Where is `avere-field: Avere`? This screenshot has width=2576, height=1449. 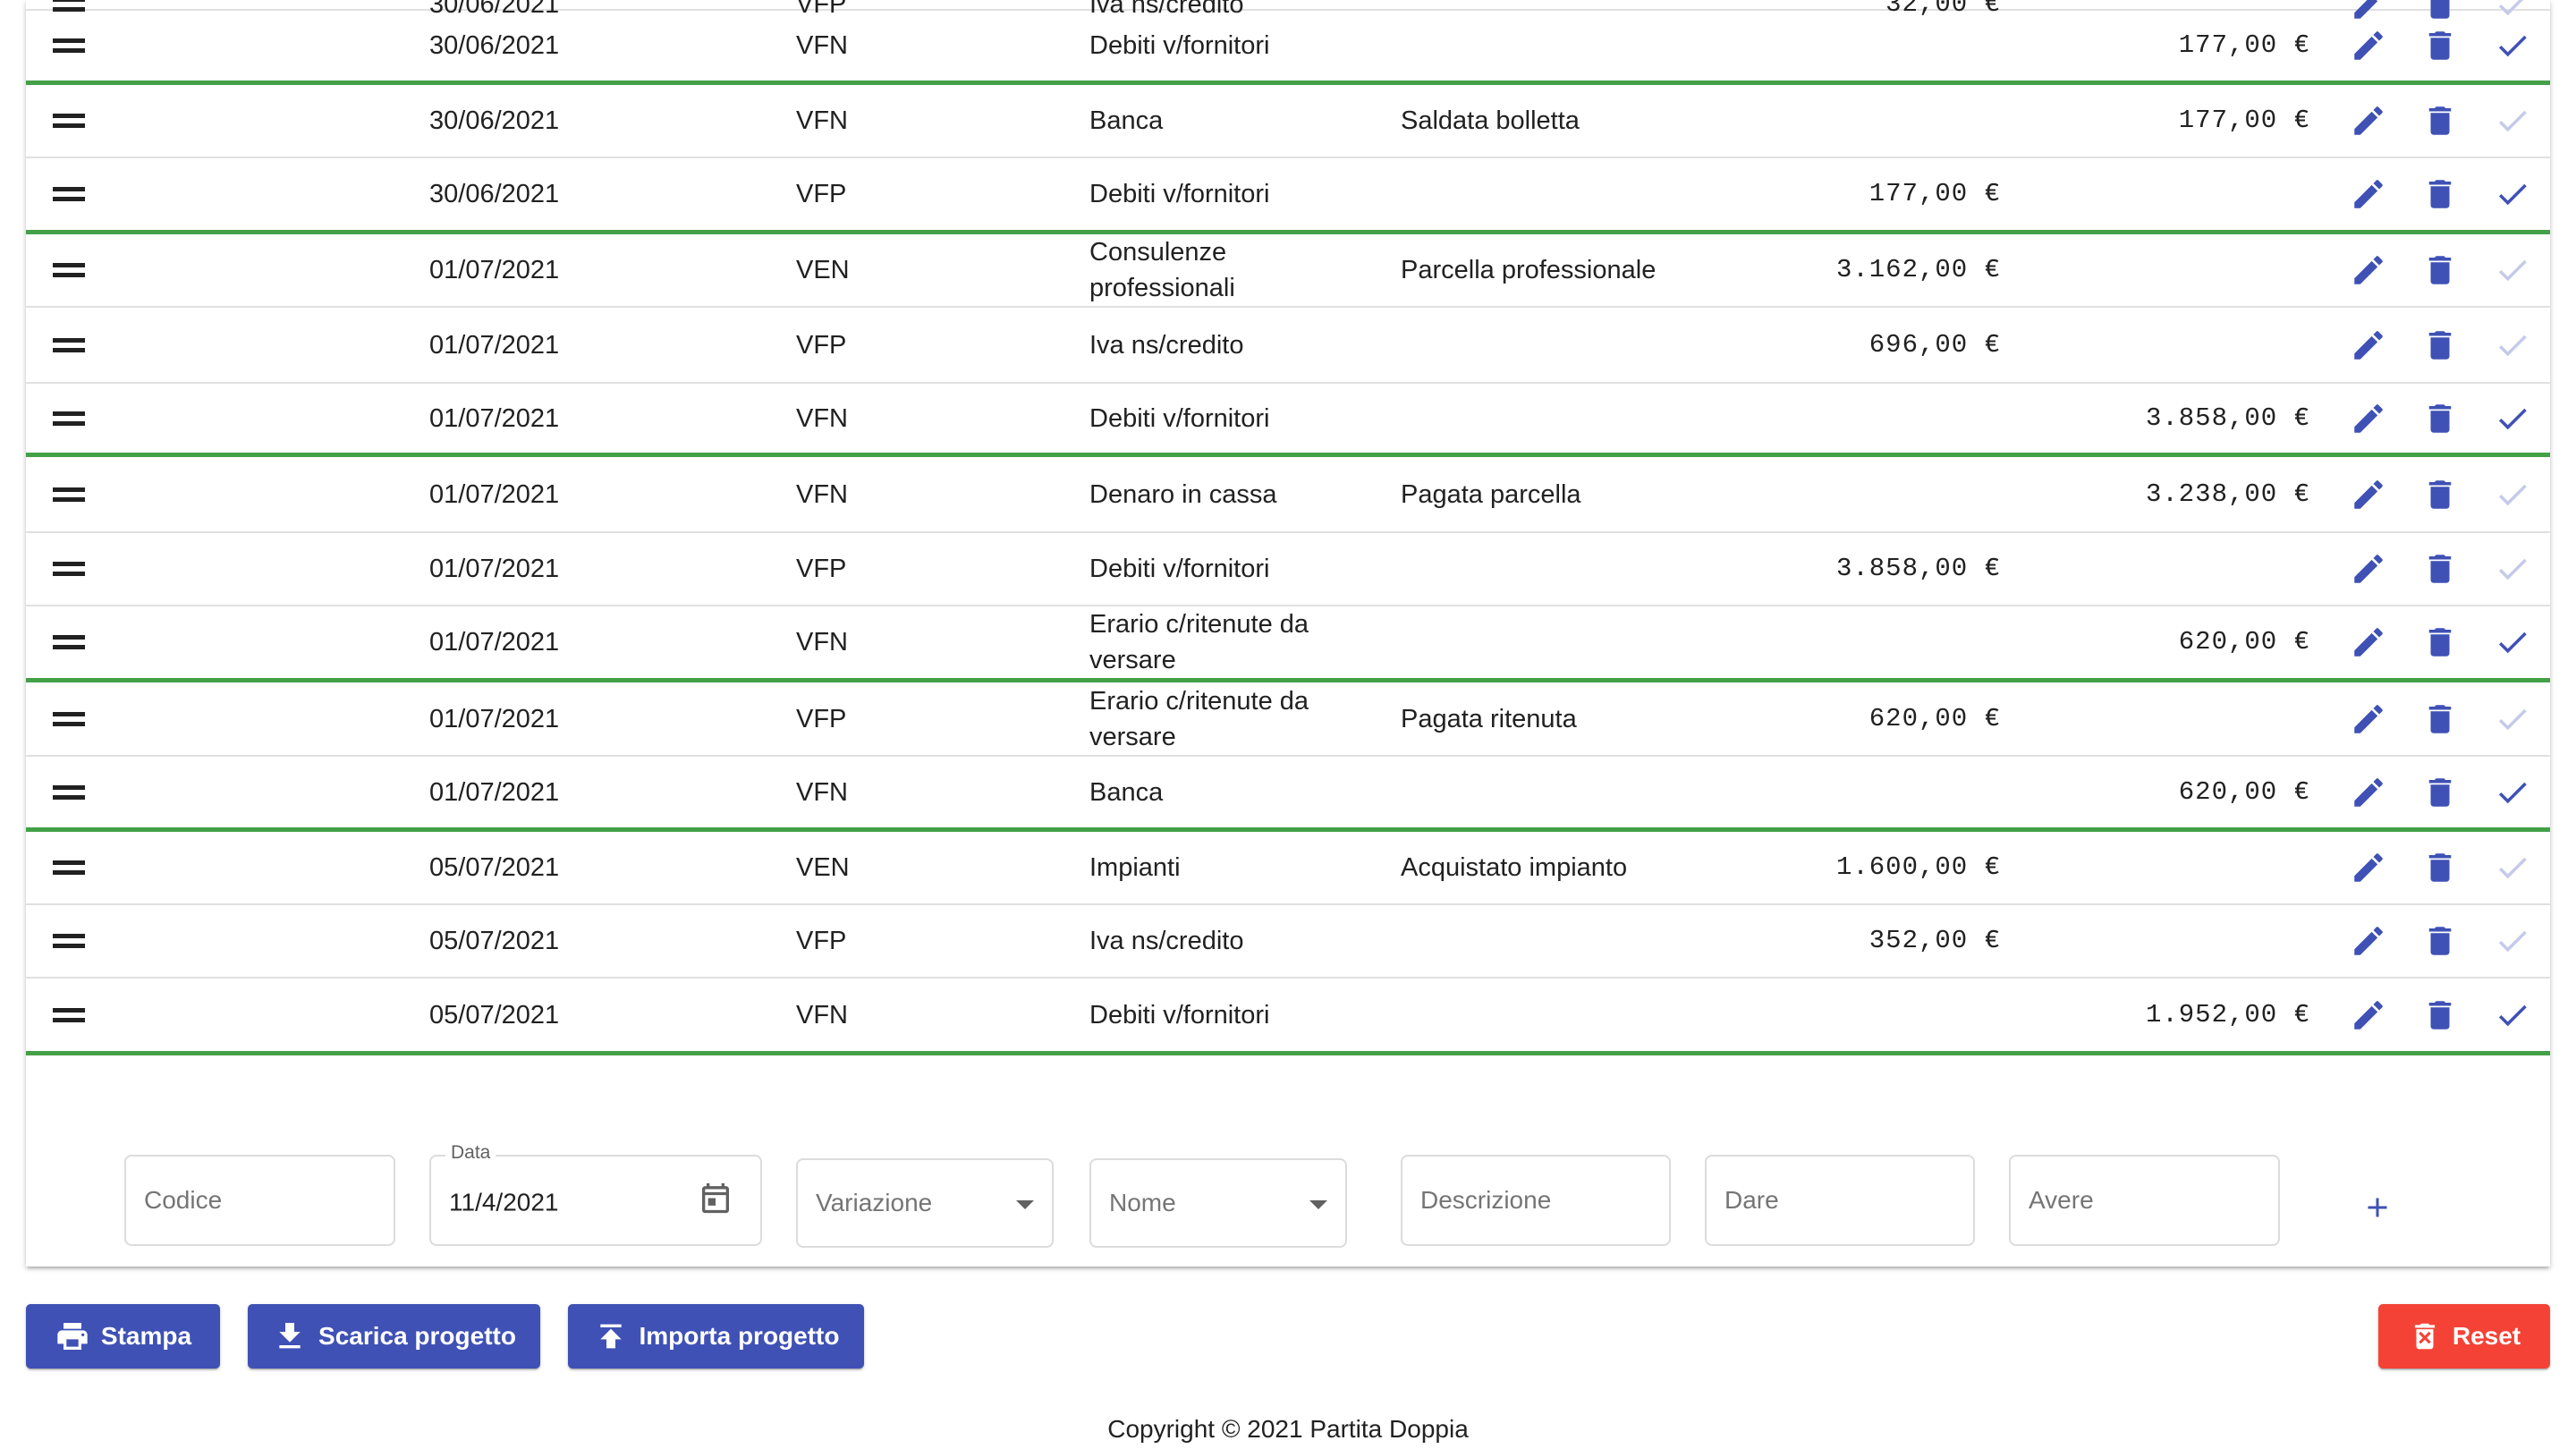 avere-field: Avere is located at coordinates (2144, 1200).